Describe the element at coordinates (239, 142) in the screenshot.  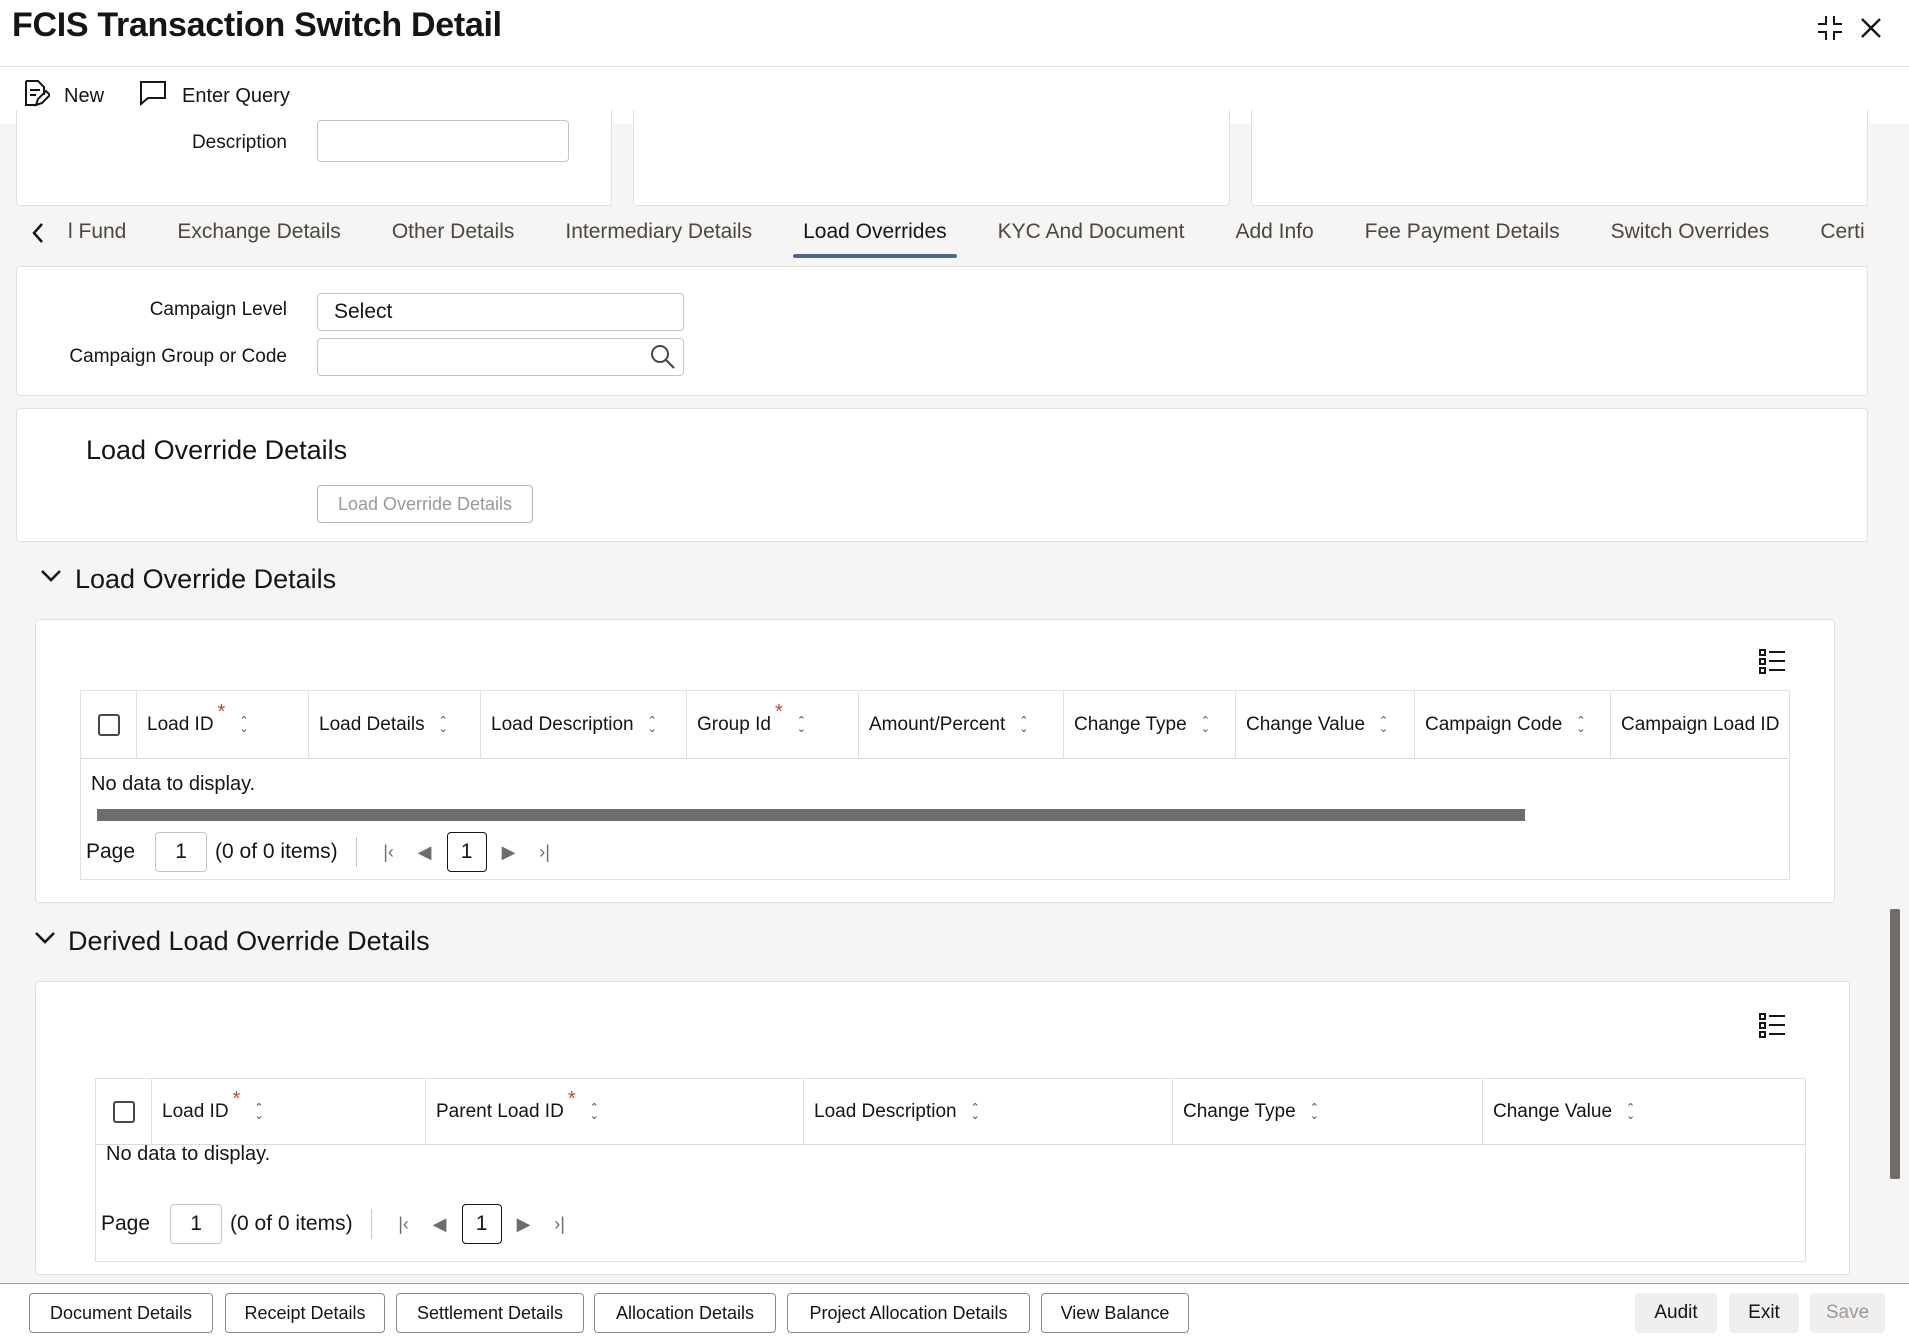
I see `description-label: Description` at that location.